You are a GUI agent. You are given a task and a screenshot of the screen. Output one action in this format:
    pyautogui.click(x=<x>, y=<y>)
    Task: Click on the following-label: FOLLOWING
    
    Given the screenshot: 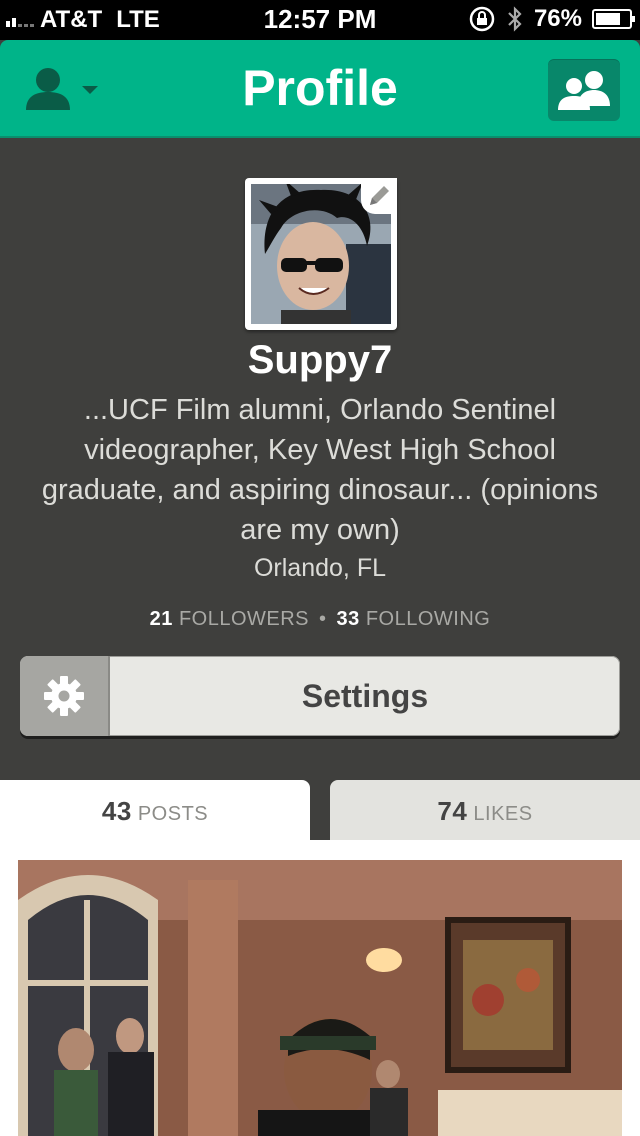 What is the action you would take?
    pyautogui.click(x=428, y=619)
    